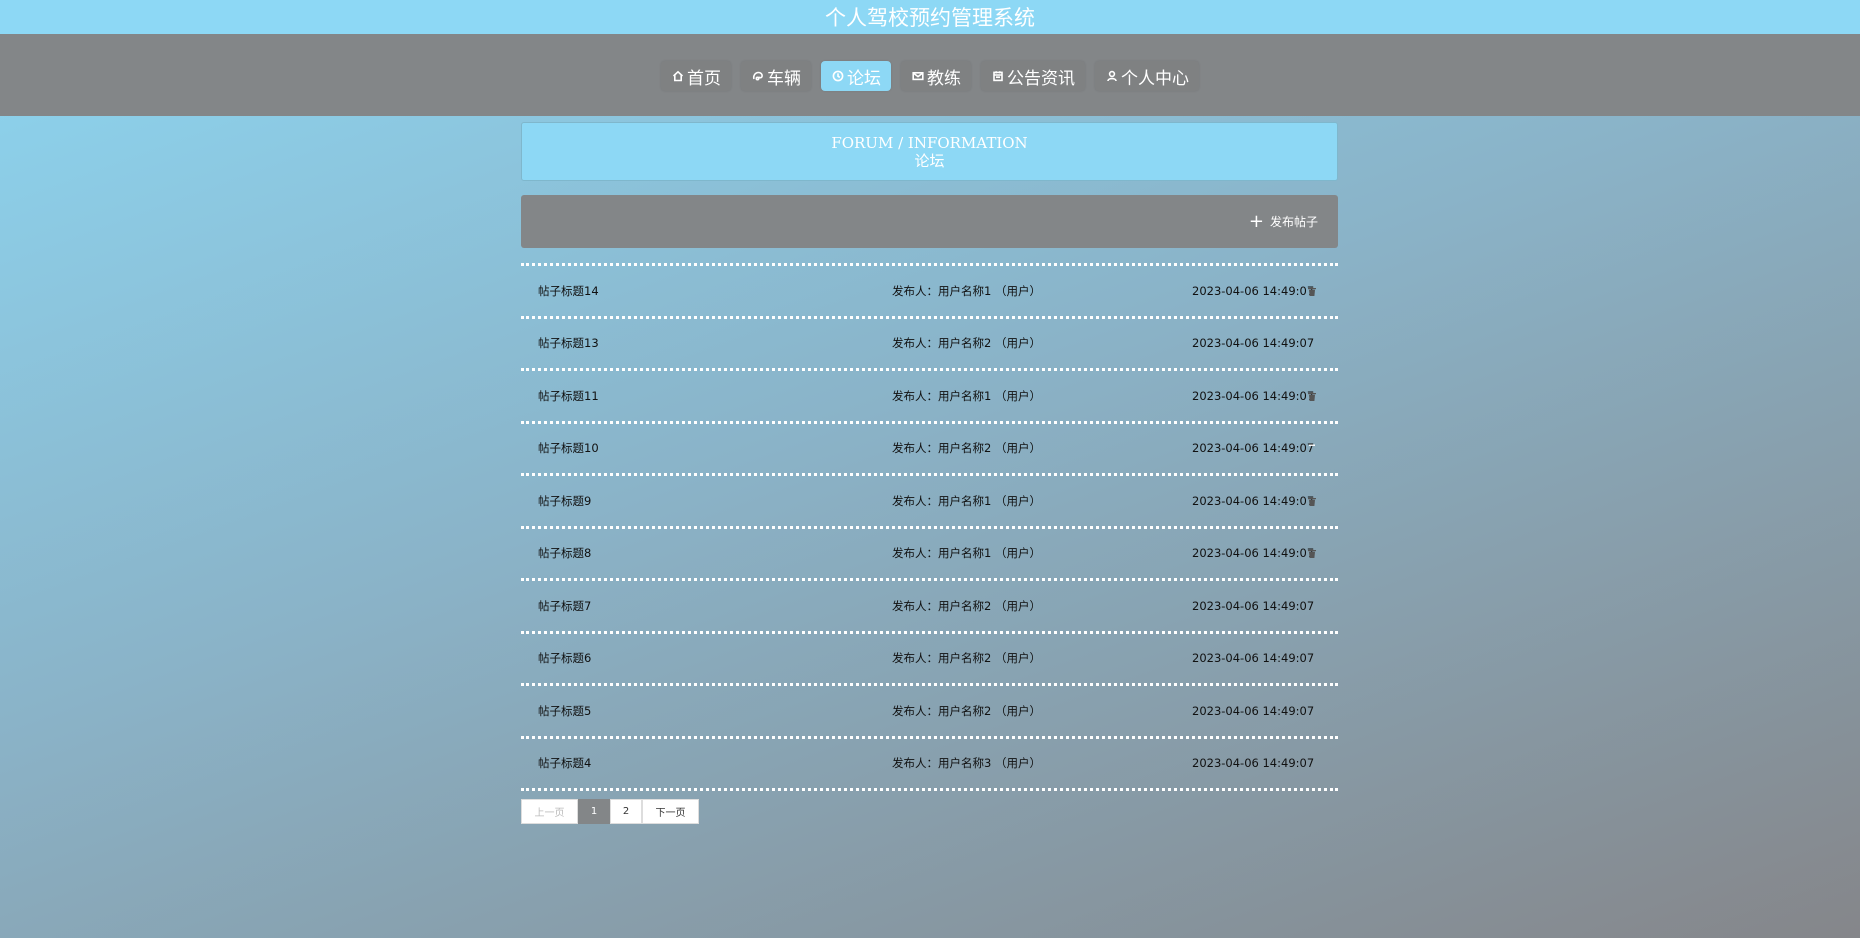 The height and width of the screenshot is (938, 1860). I want to click on user-icon, so click(1112, 76).